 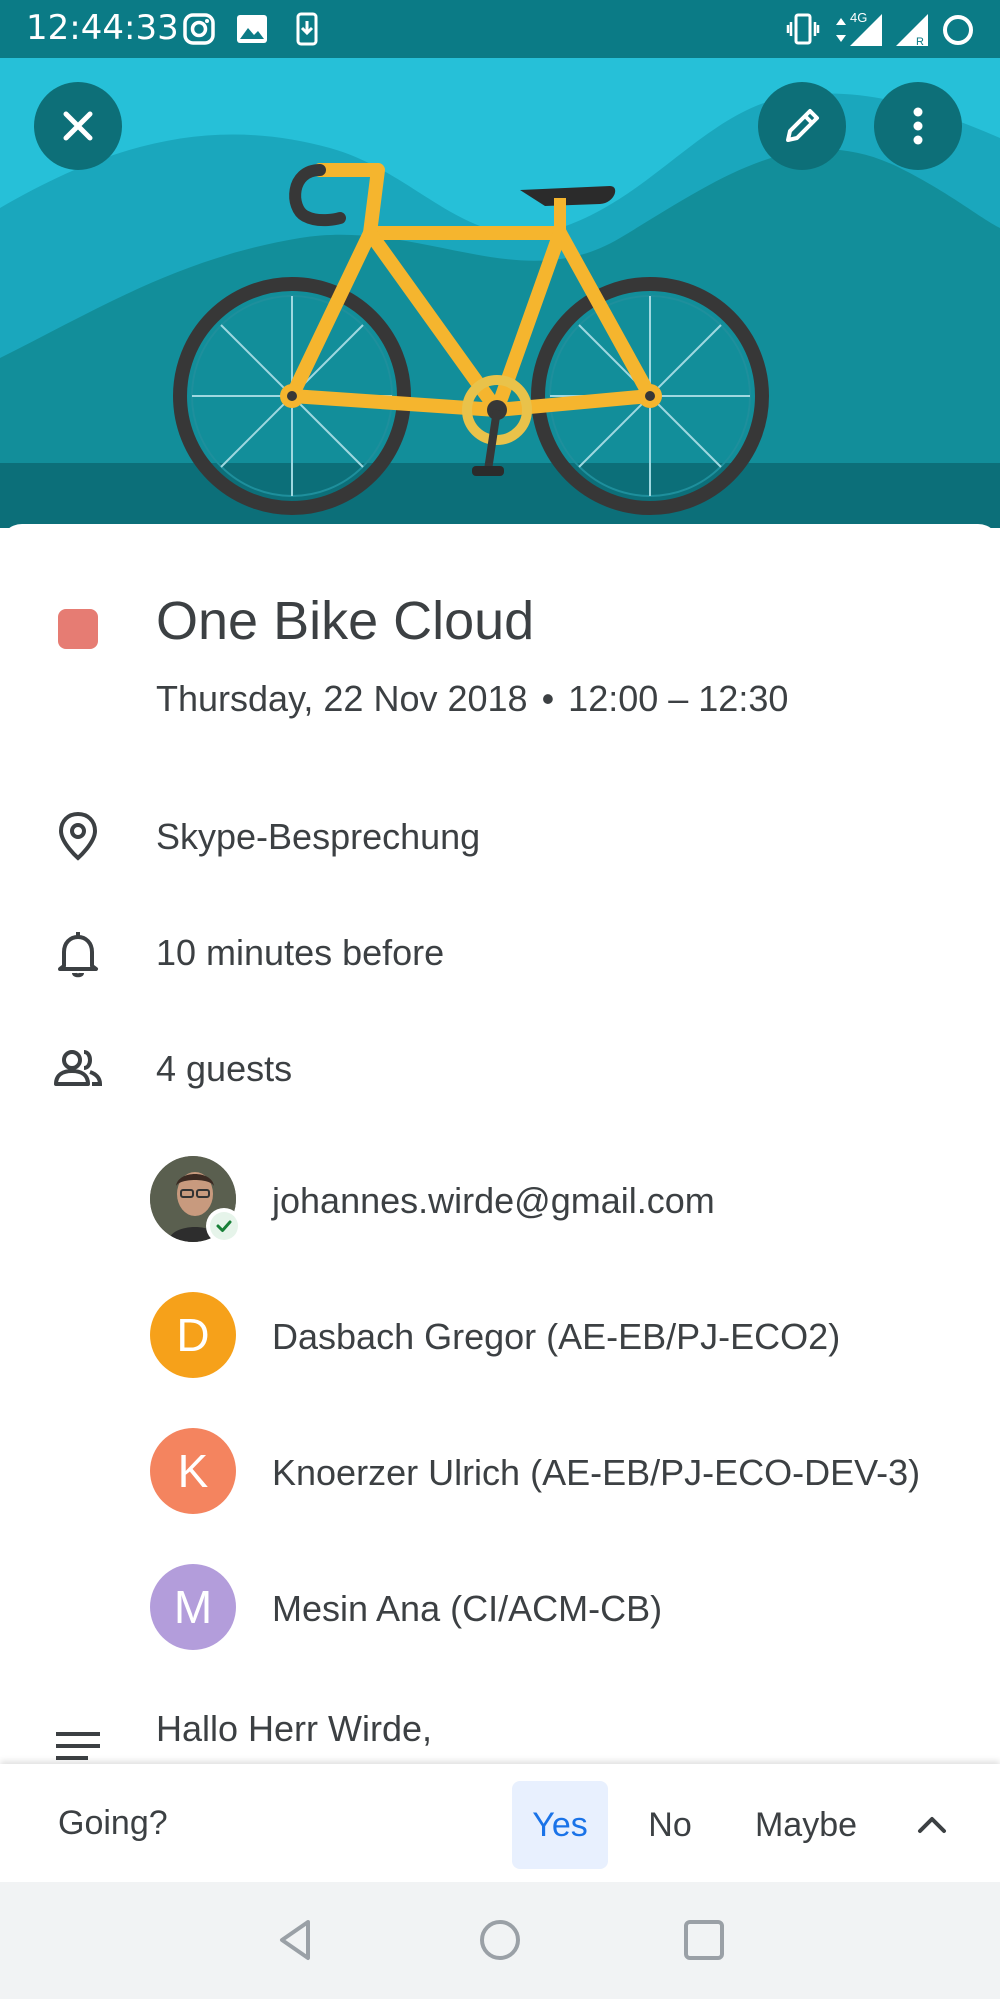 What do you see at coordinates (78, 1068) in the screenshot?
I see `people-icon` at bounding box center [78, 1068].